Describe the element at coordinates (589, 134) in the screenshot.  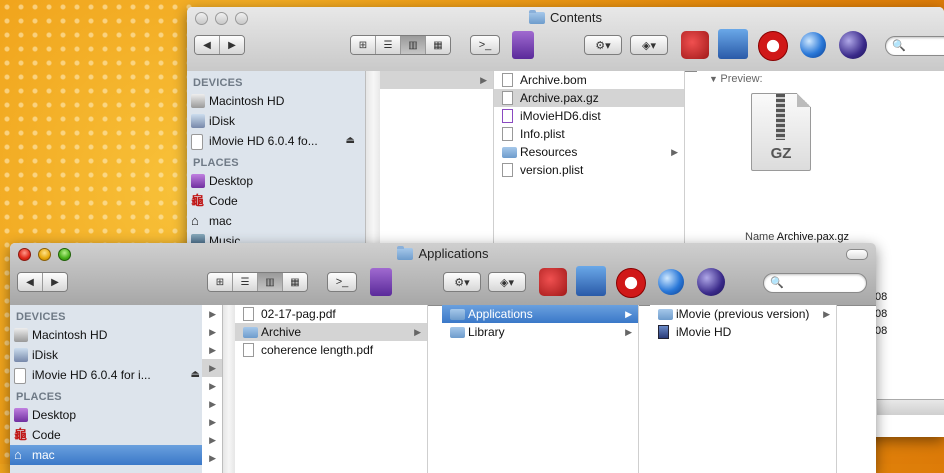
I see `list-item: Info.plist` at that location.